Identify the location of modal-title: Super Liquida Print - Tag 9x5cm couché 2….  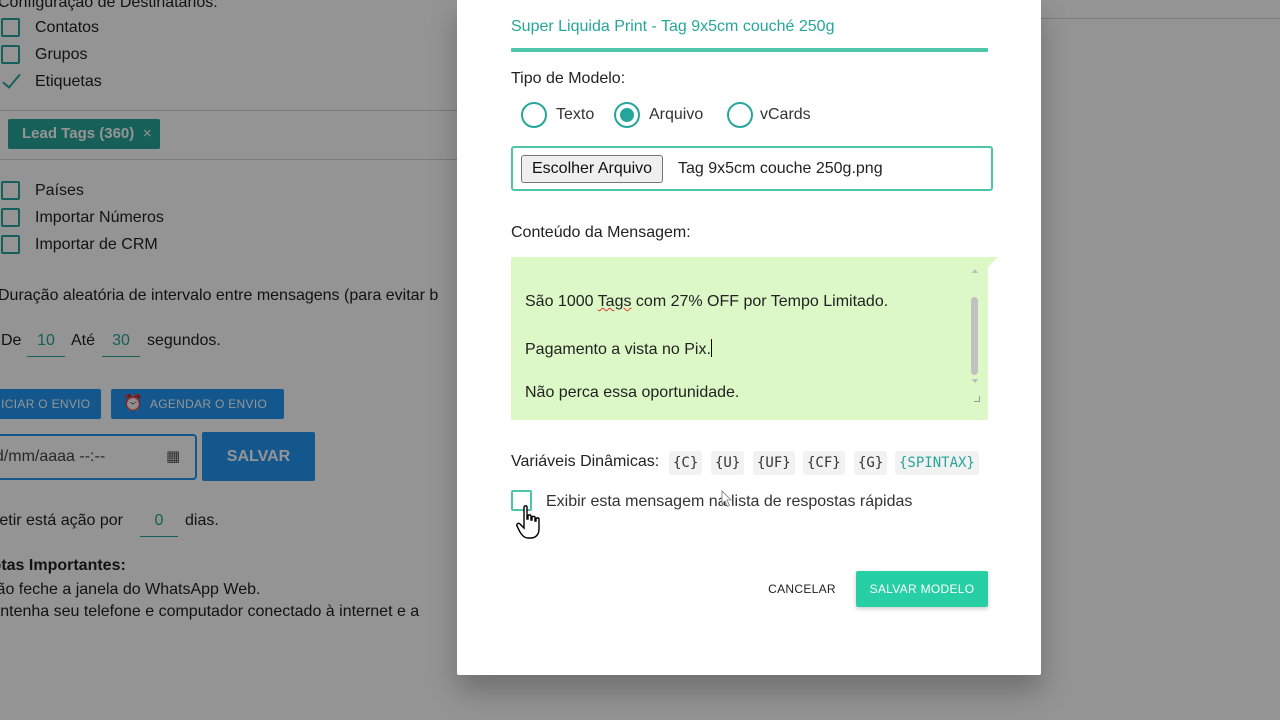
(672, 27).